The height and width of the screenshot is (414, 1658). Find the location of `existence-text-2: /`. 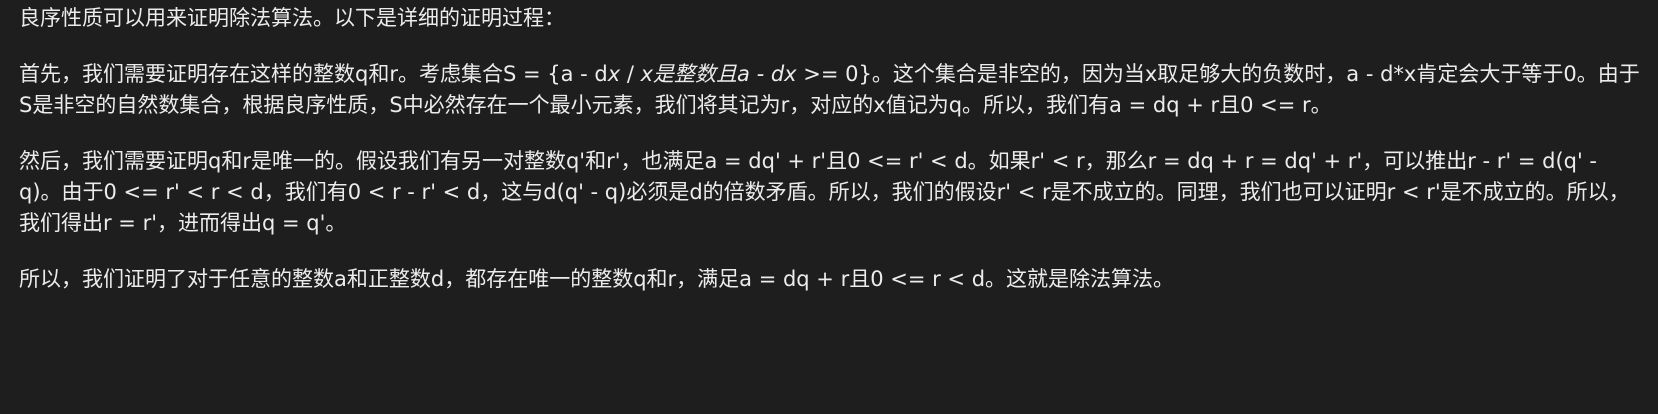

existence-text-2: / is located at coordinates (630, 74).